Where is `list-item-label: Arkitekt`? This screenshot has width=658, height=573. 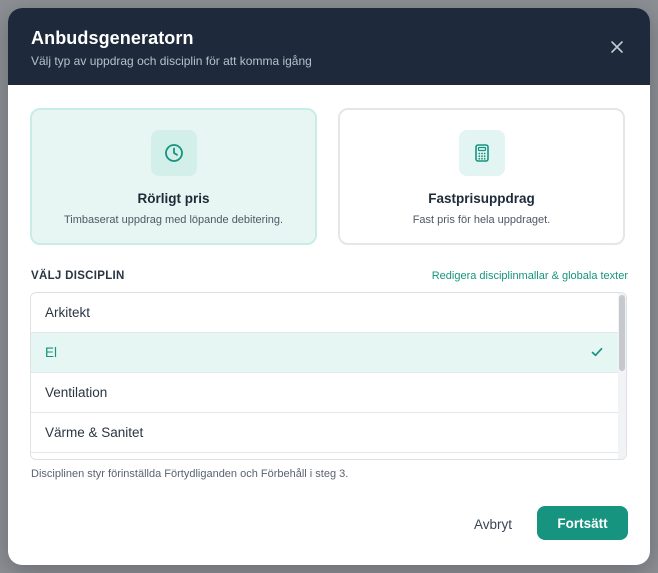
list-item-label: Arkitekt is located at coordinates (68, 312).